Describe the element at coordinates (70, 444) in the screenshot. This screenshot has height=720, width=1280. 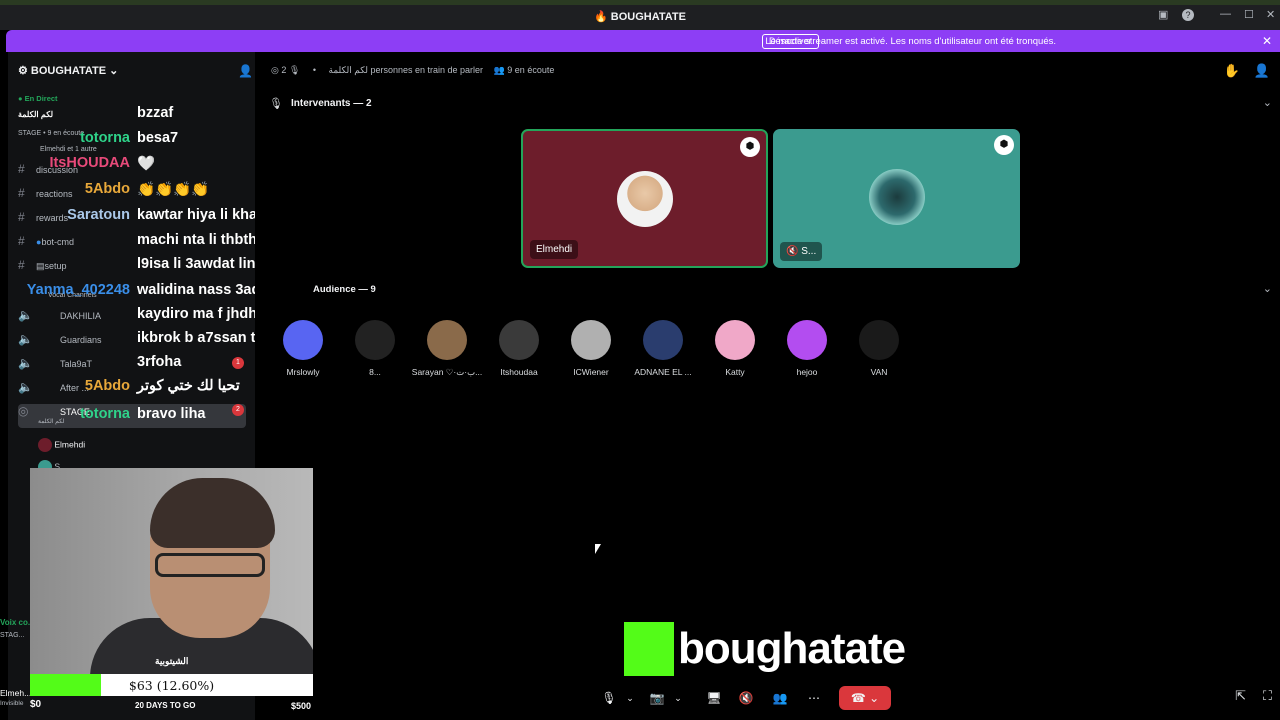
I see `stage-user-name: Elmehdi` at that location.